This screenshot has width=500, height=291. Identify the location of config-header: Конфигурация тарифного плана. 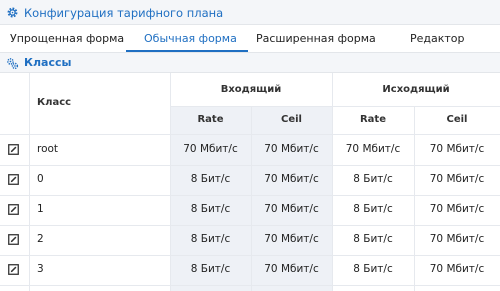
(250, 12).